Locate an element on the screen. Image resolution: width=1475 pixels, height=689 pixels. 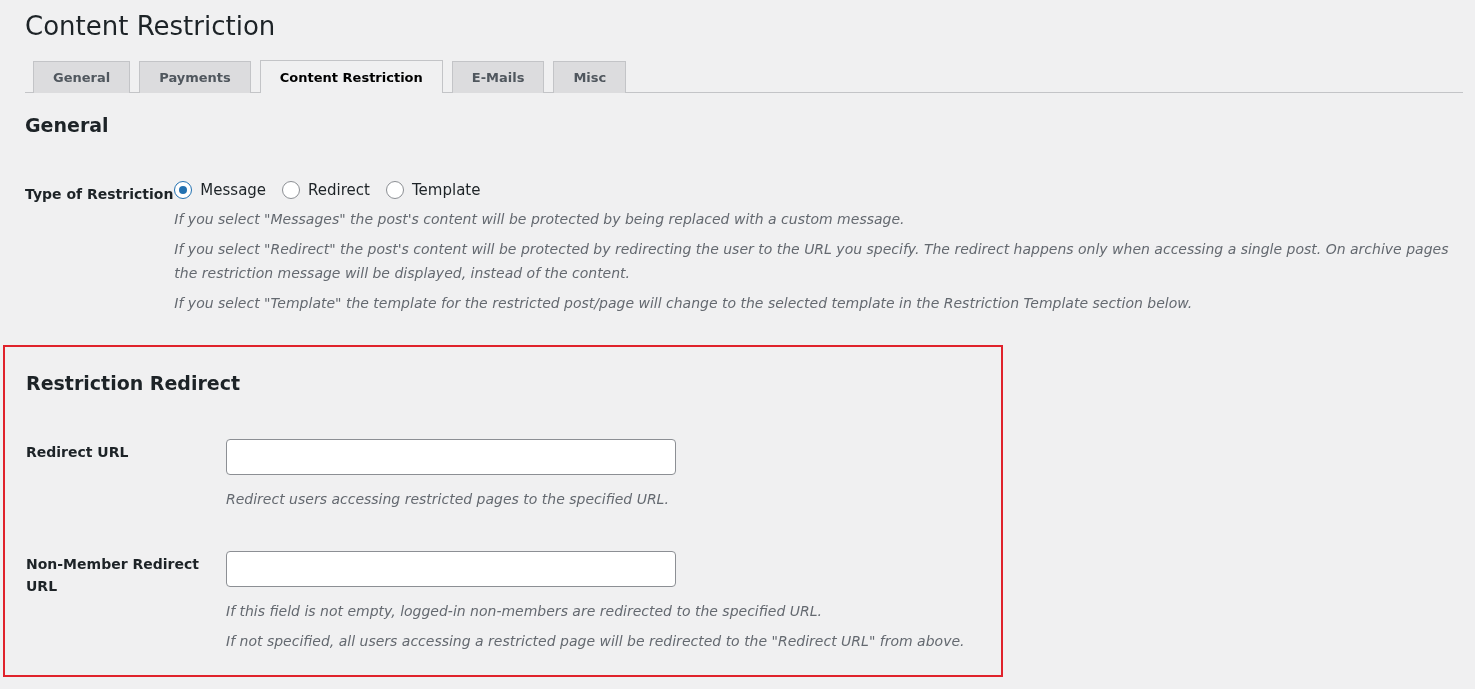
section-heading: General is located at coordinates (67, 125).